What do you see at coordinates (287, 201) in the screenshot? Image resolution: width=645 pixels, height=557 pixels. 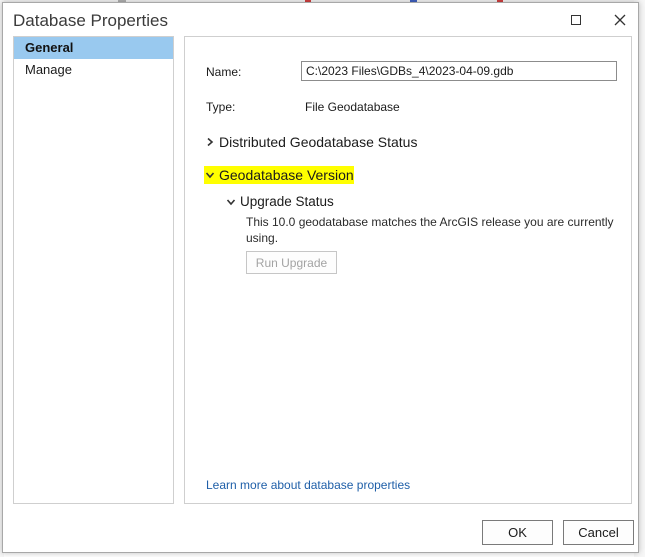 I see `upgrade-status-title: Upgrade Status` at bounding box center [287, 201].